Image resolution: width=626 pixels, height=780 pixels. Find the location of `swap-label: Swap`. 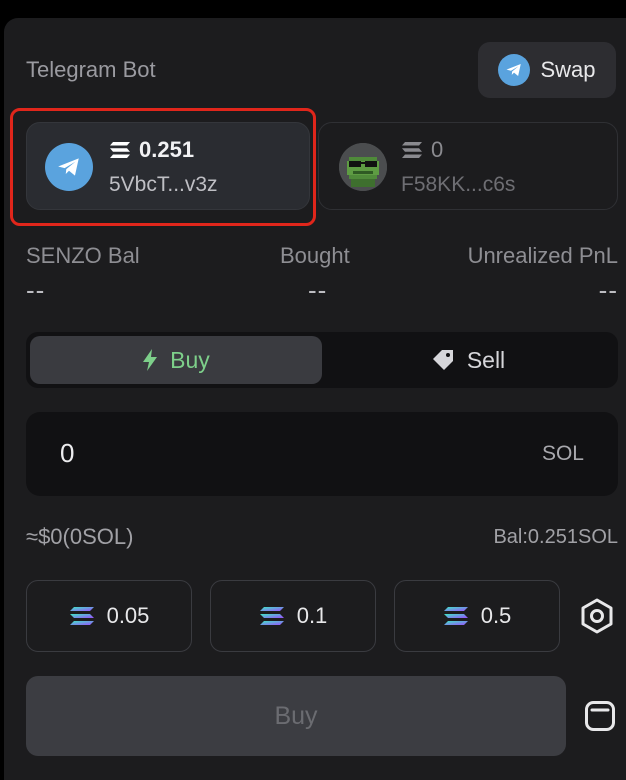

swap-label: Swap is located at coordinates (568, 69).